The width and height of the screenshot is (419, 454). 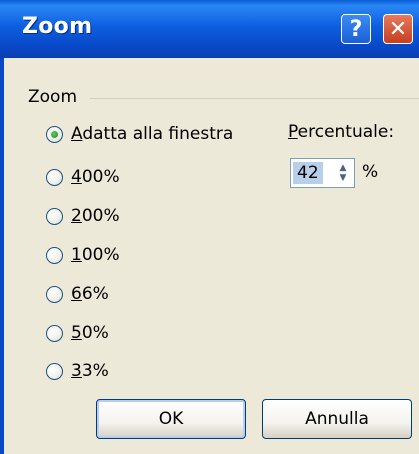 What do you see at coordinates (254, 98) in the screenshot?
I see `group-divider` at bounding box center [254, 98].